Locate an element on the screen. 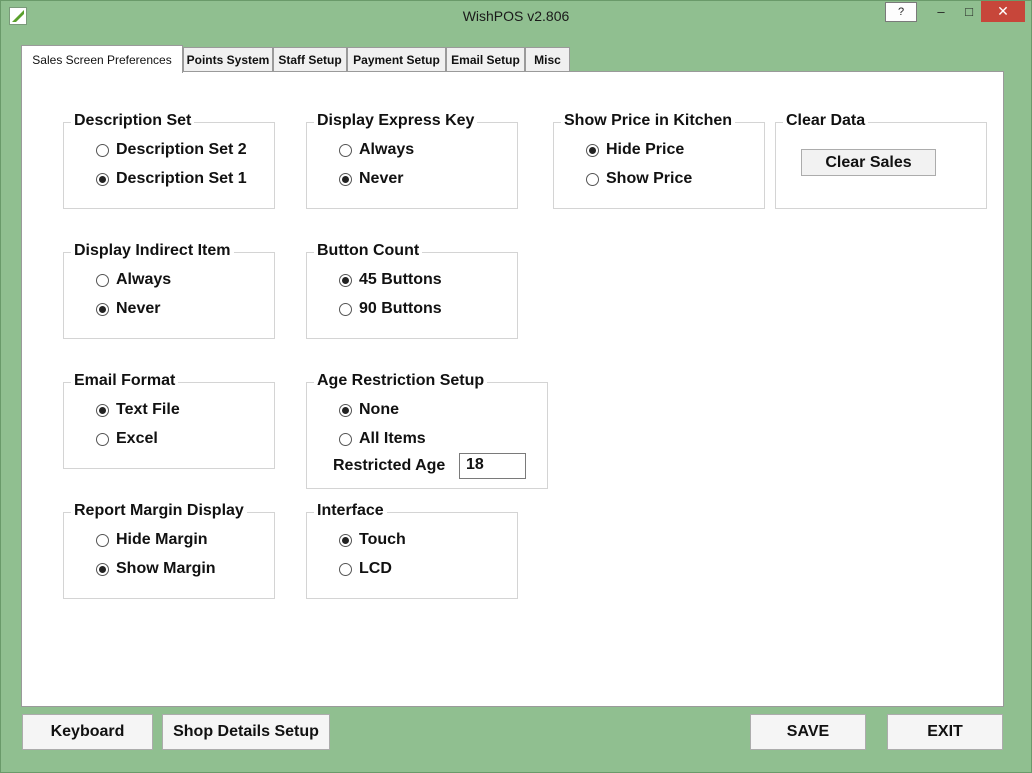 The height and width of the screenshot is (773, 1032). maximize-button: □ is located at coordinates (969, 11).